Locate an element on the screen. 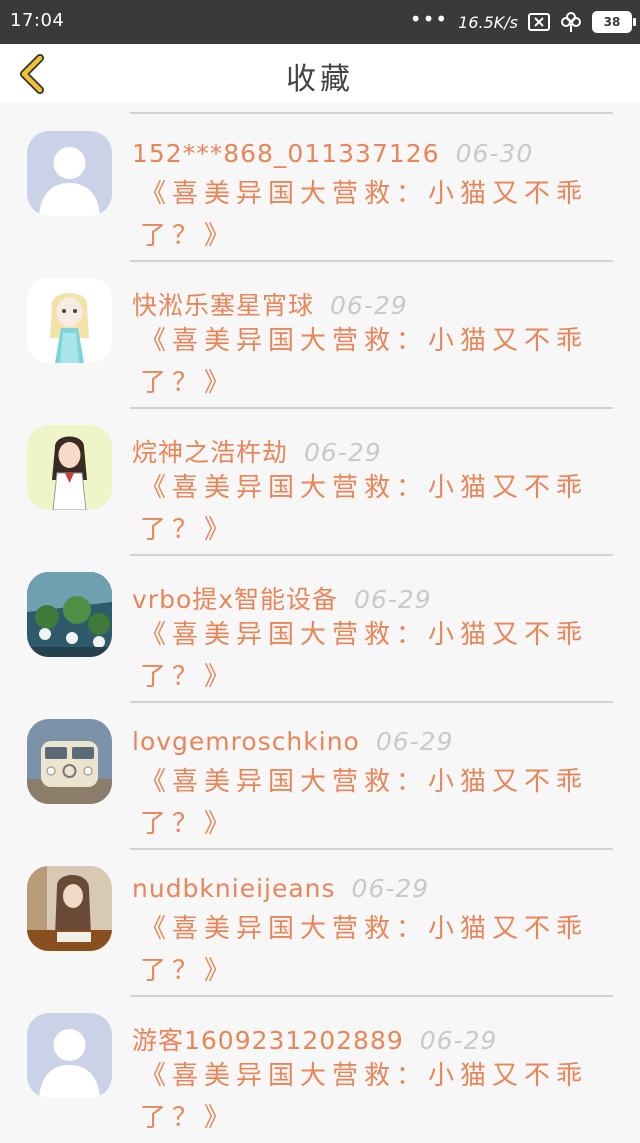 The height and width of the screenshot is (1143, 640). user-name: vrbo提x智能设备 is located at coordinates (235, 599).